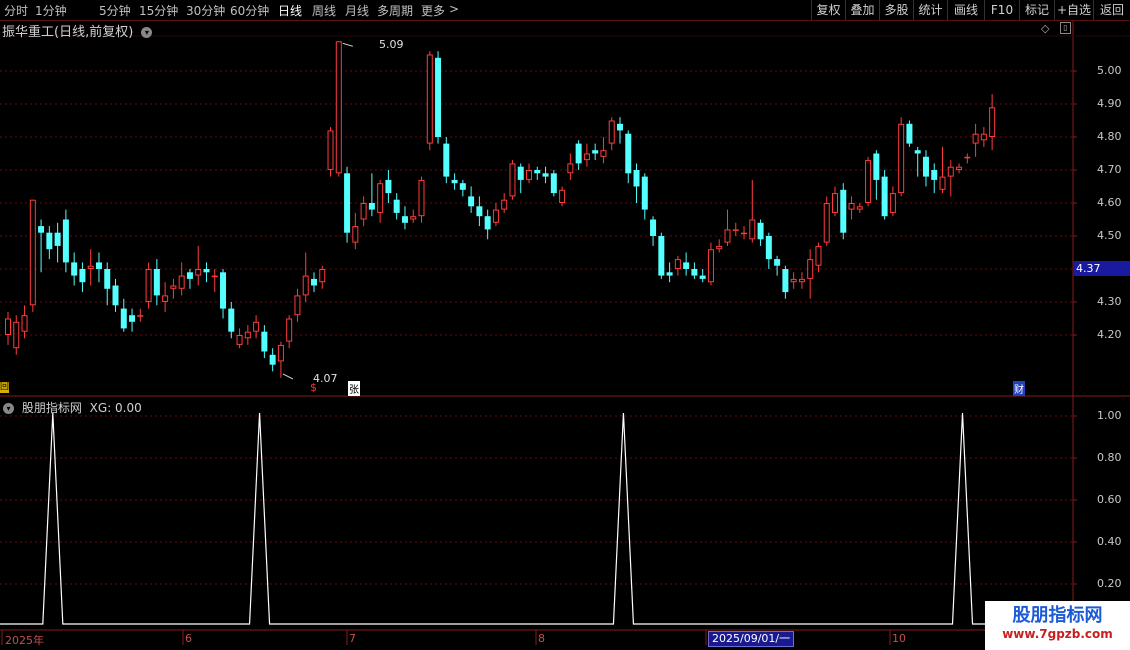  What do you see at coordinates (158, 10) in the screenshot?
I see `period-tab-15min: 15分钟` at bounding box center [158, 10].